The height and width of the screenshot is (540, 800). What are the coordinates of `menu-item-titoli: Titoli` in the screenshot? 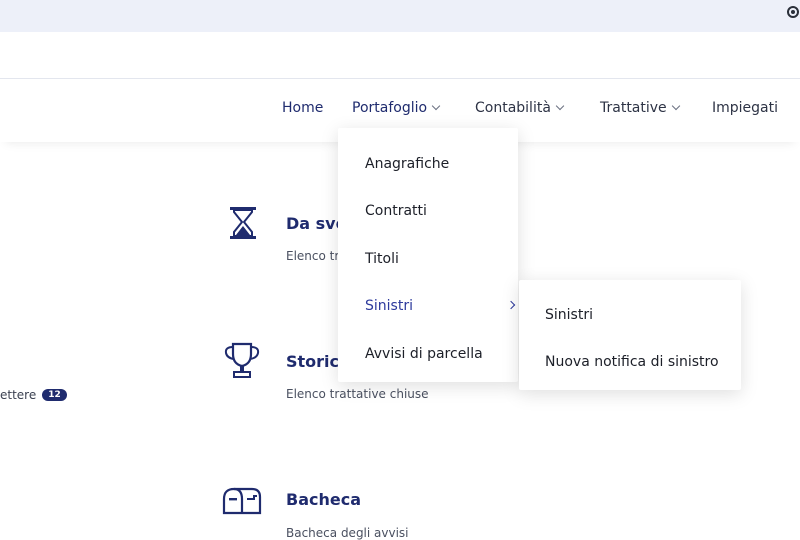 It's located at (382, 259).